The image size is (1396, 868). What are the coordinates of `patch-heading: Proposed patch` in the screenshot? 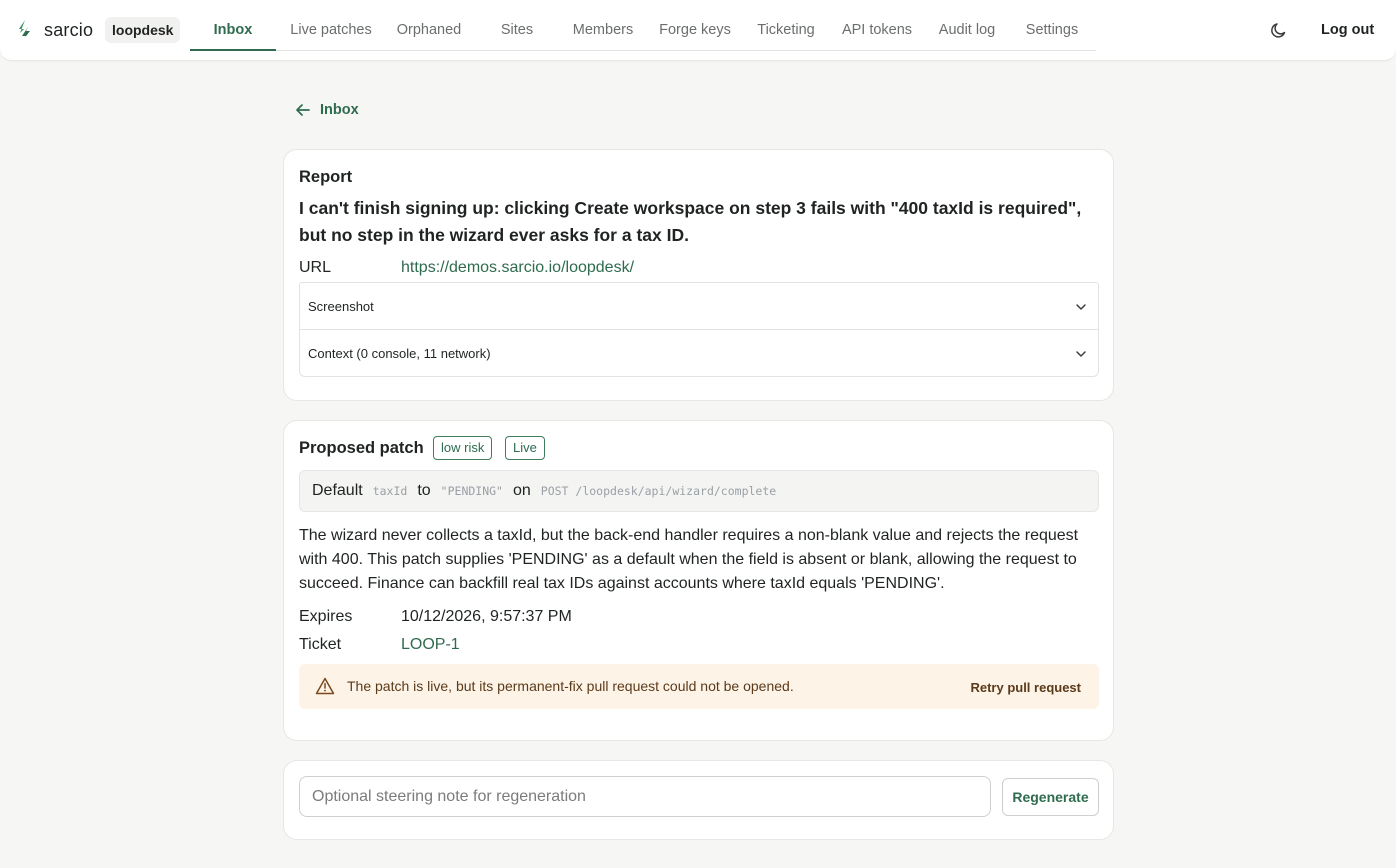 It's located at (361, 448).